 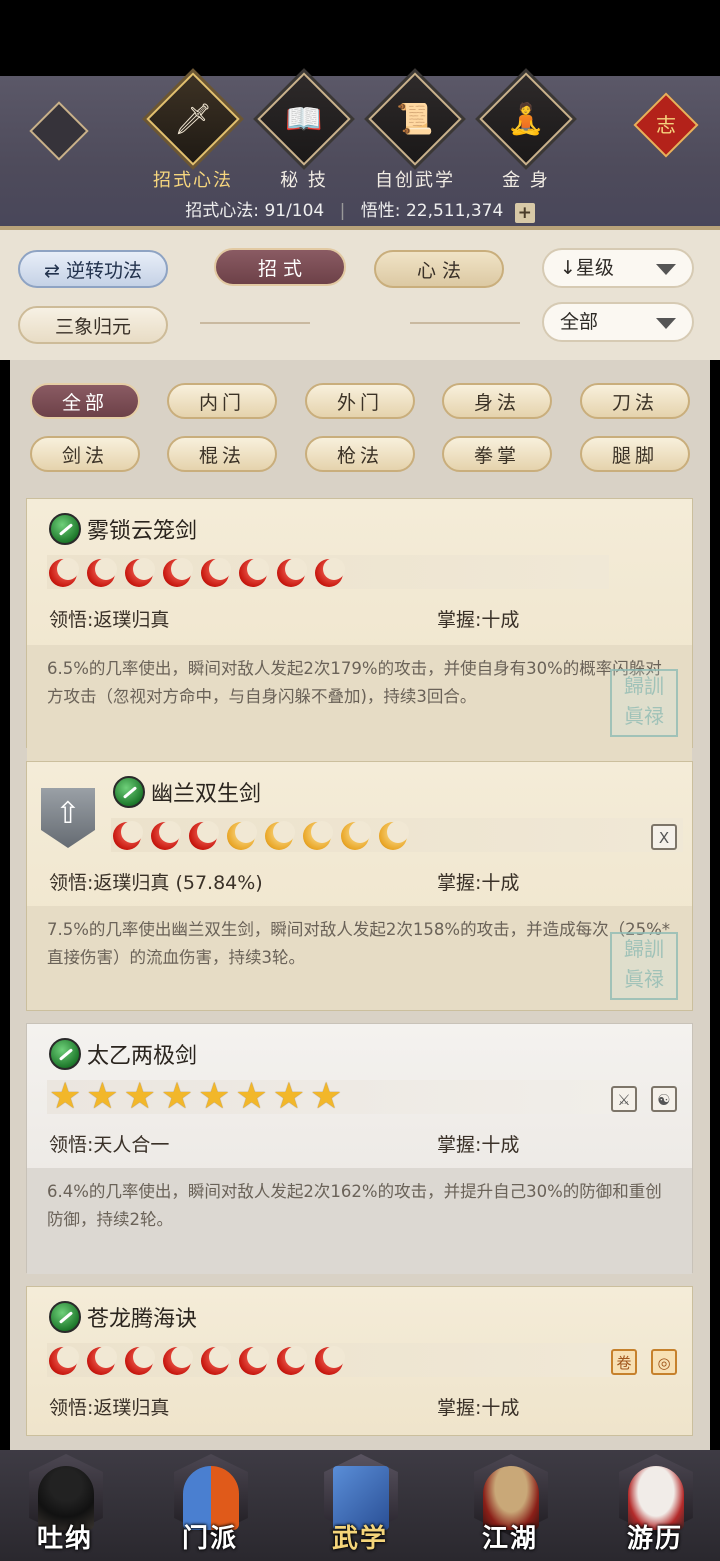 I want to click on sanxiang-guiyuan-button: 三象归元, so click(x=93, y=325).